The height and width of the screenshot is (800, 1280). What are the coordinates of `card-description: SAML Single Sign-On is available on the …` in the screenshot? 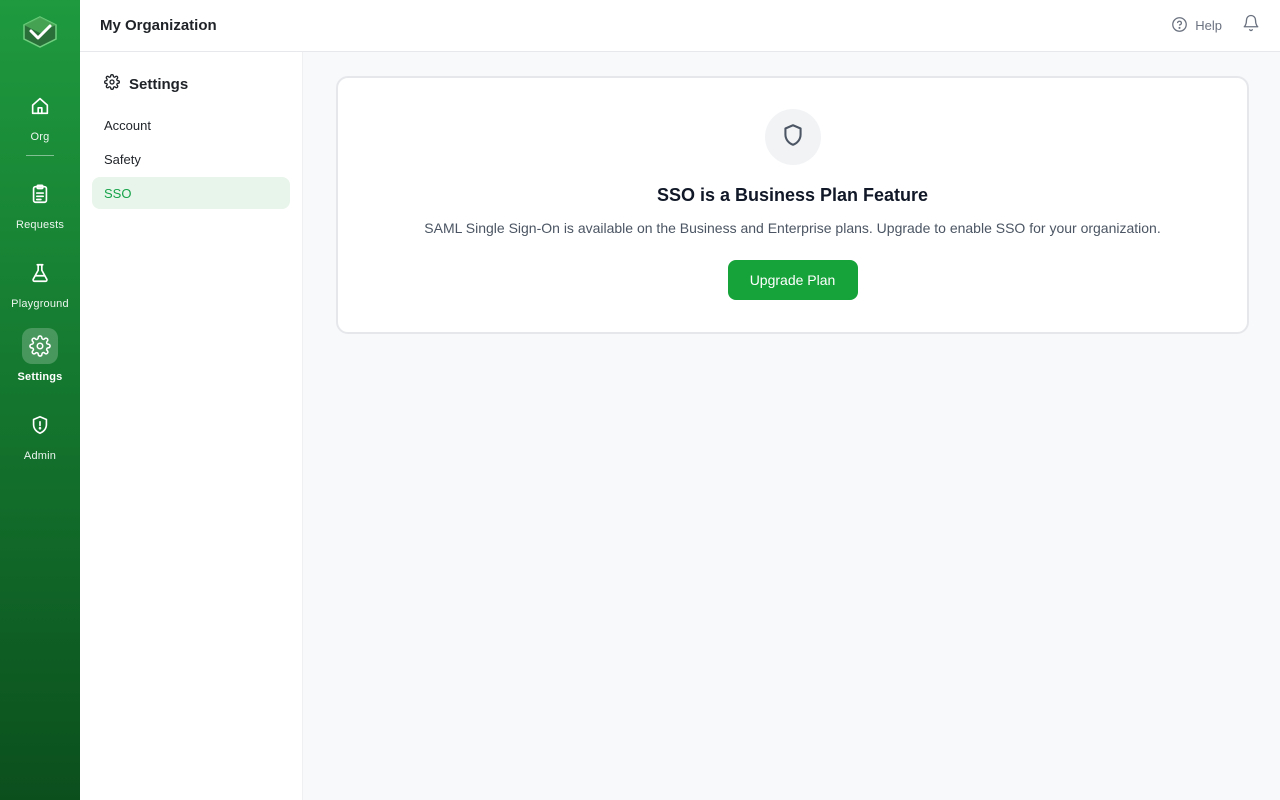 It's located at (792, 228).